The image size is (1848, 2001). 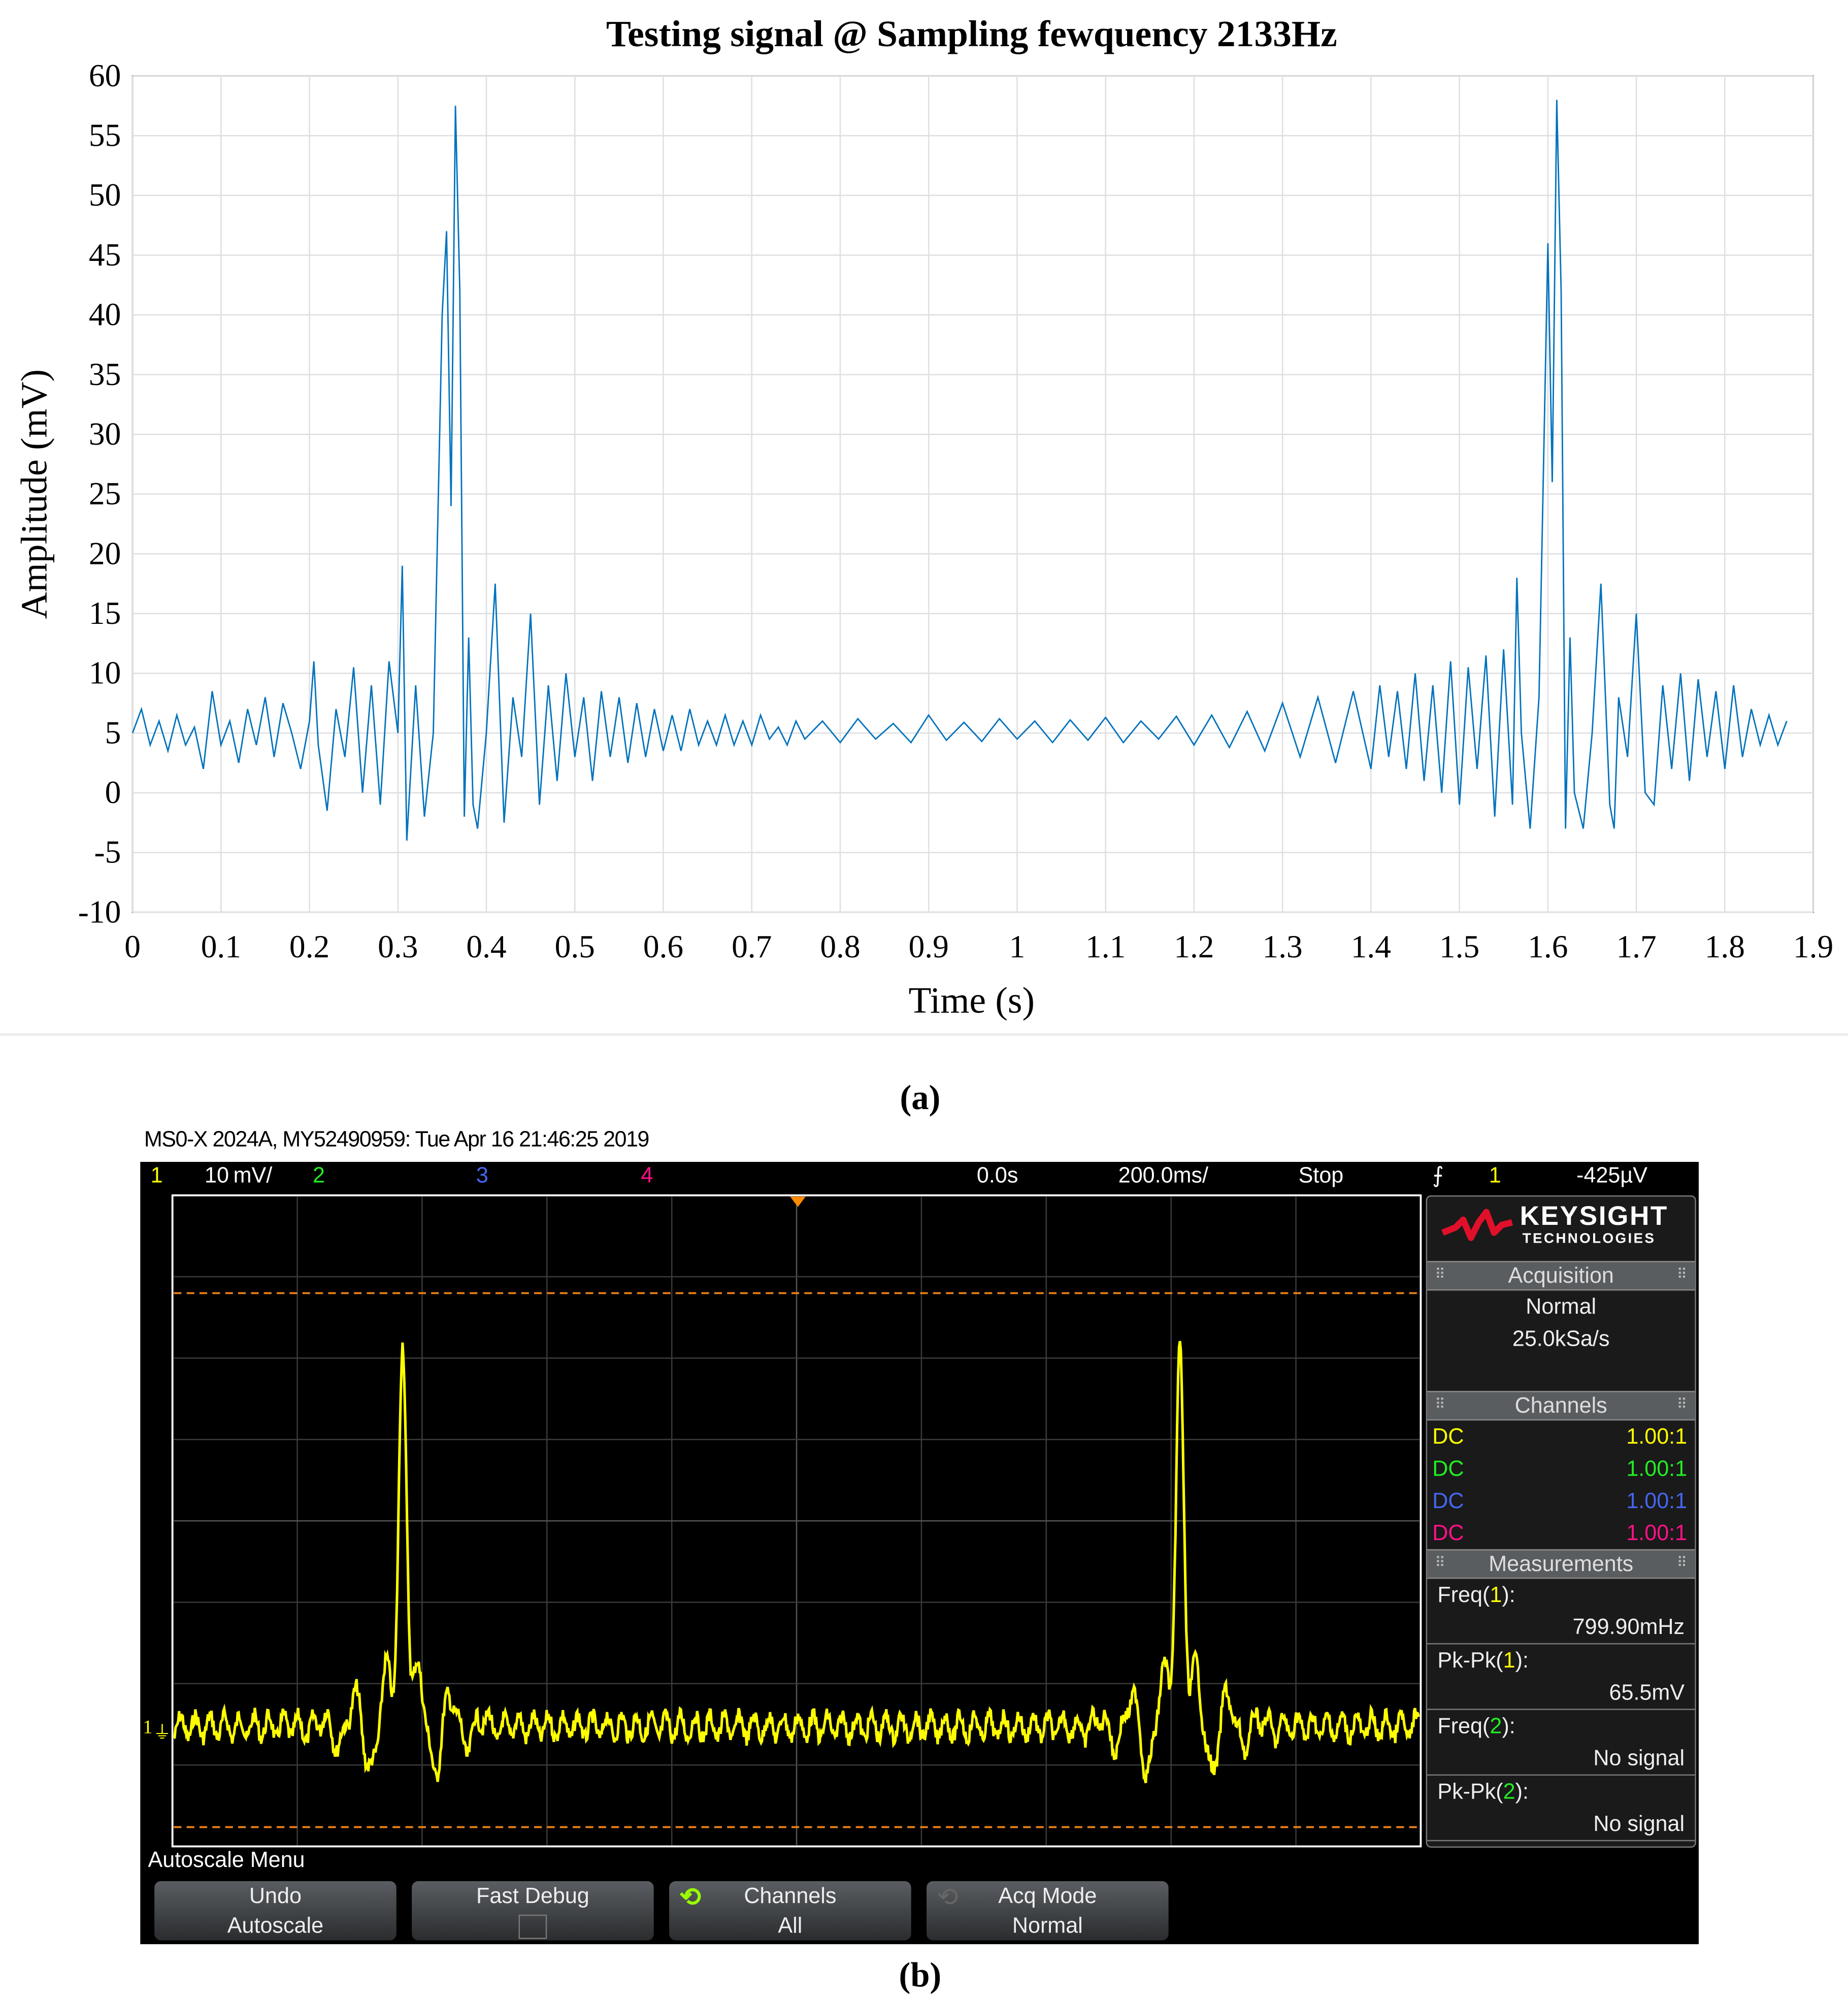 I want to click on channel-row-4: DC 1.00:1, so click(x=1561, y=1533).